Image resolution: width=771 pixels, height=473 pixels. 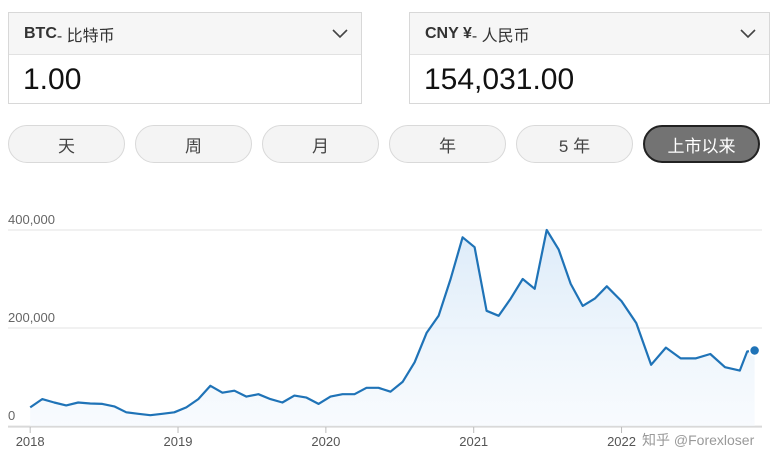 I want to click on from-currency-select: BTC - 比特币, so click(x=185, y=34).